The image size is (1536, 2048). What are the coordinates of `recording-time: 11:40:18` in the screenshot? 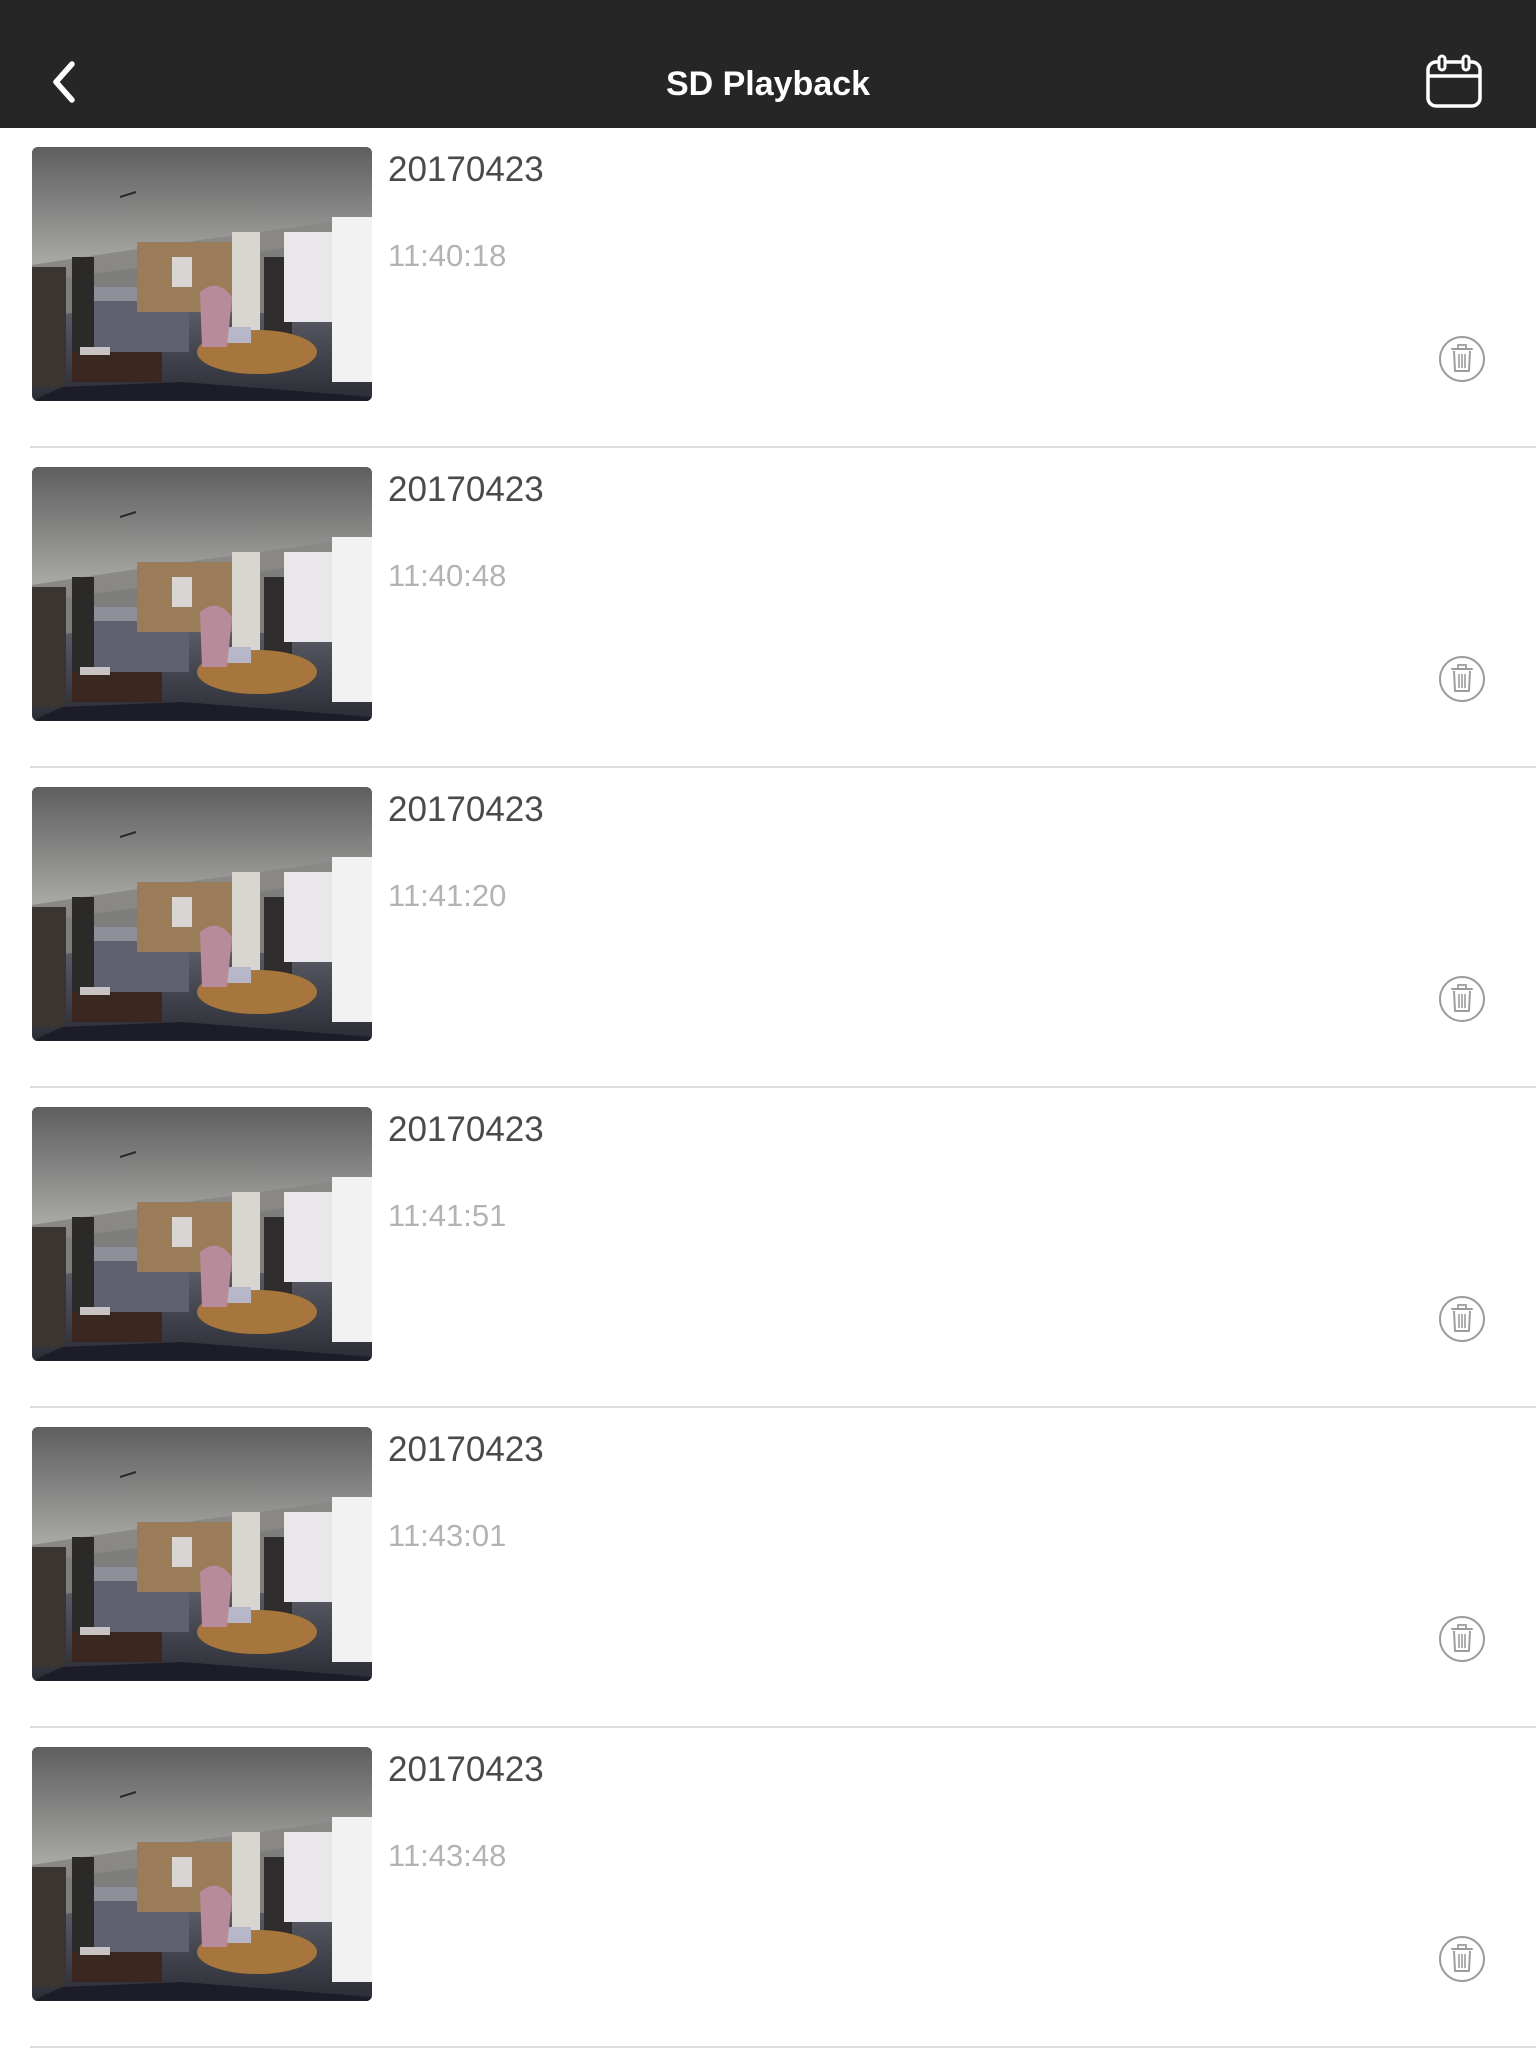 It's located at (447, 255).